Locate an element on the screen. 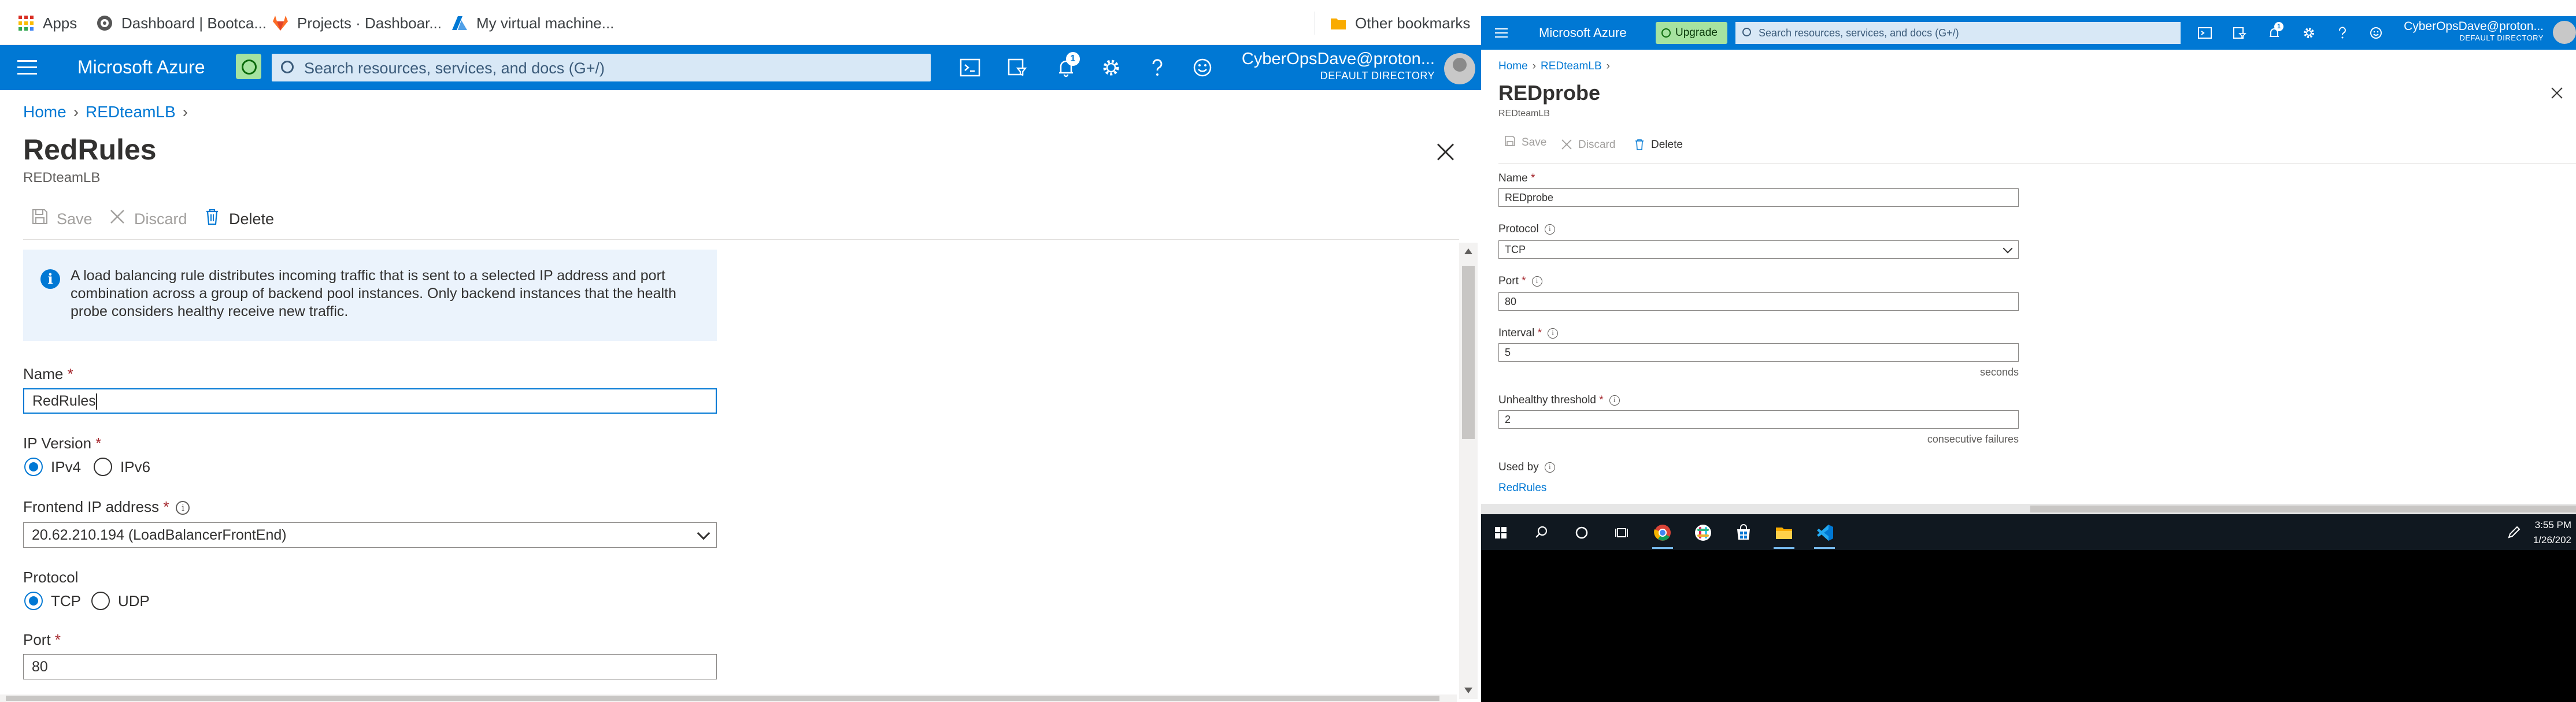 This screenshot has height=702, width=2576. info-icon: i is located at coordinates (50, 279).